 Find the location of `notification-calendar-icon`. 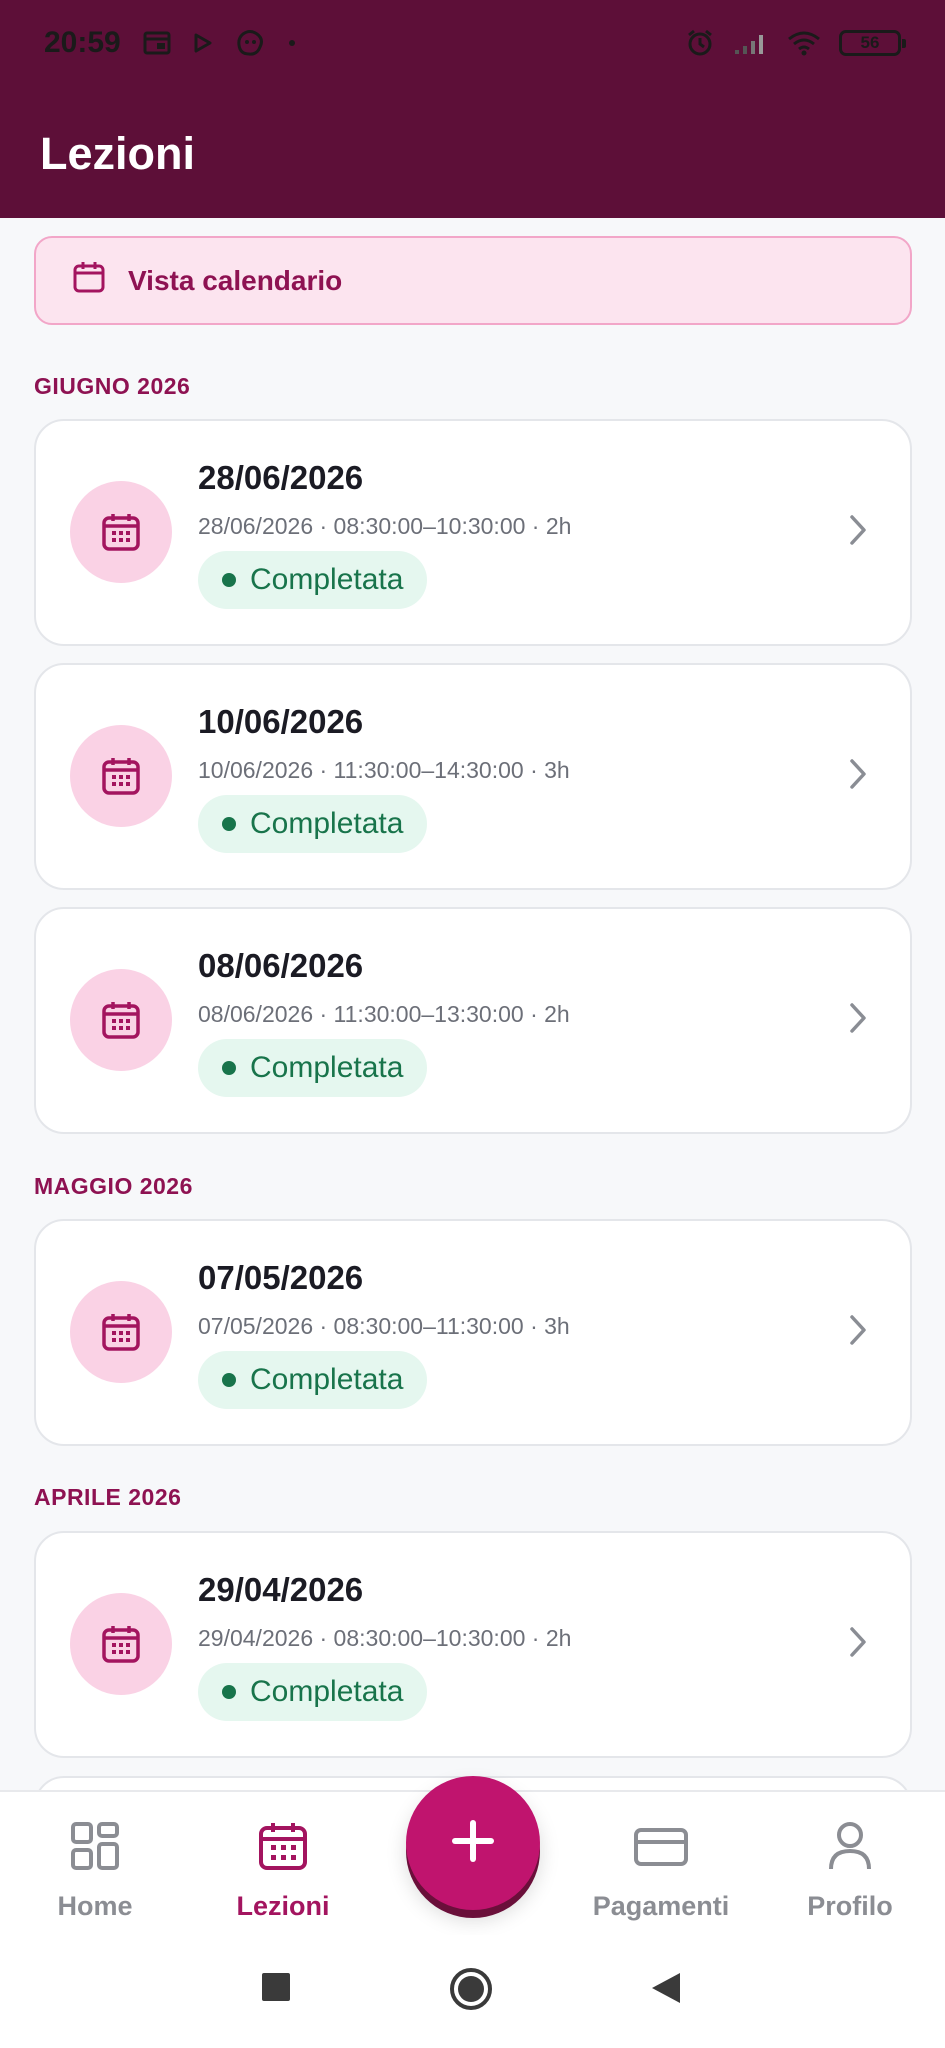

notification-calendar-icon is located at coordinates (157, 43).